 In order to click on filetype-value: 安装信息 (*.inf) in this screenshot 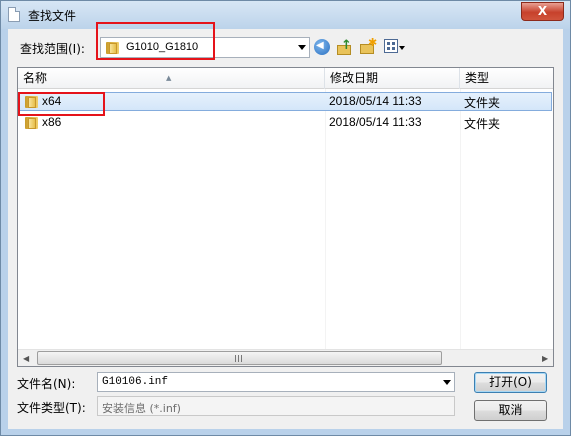, I will do `click(141, 408)`.